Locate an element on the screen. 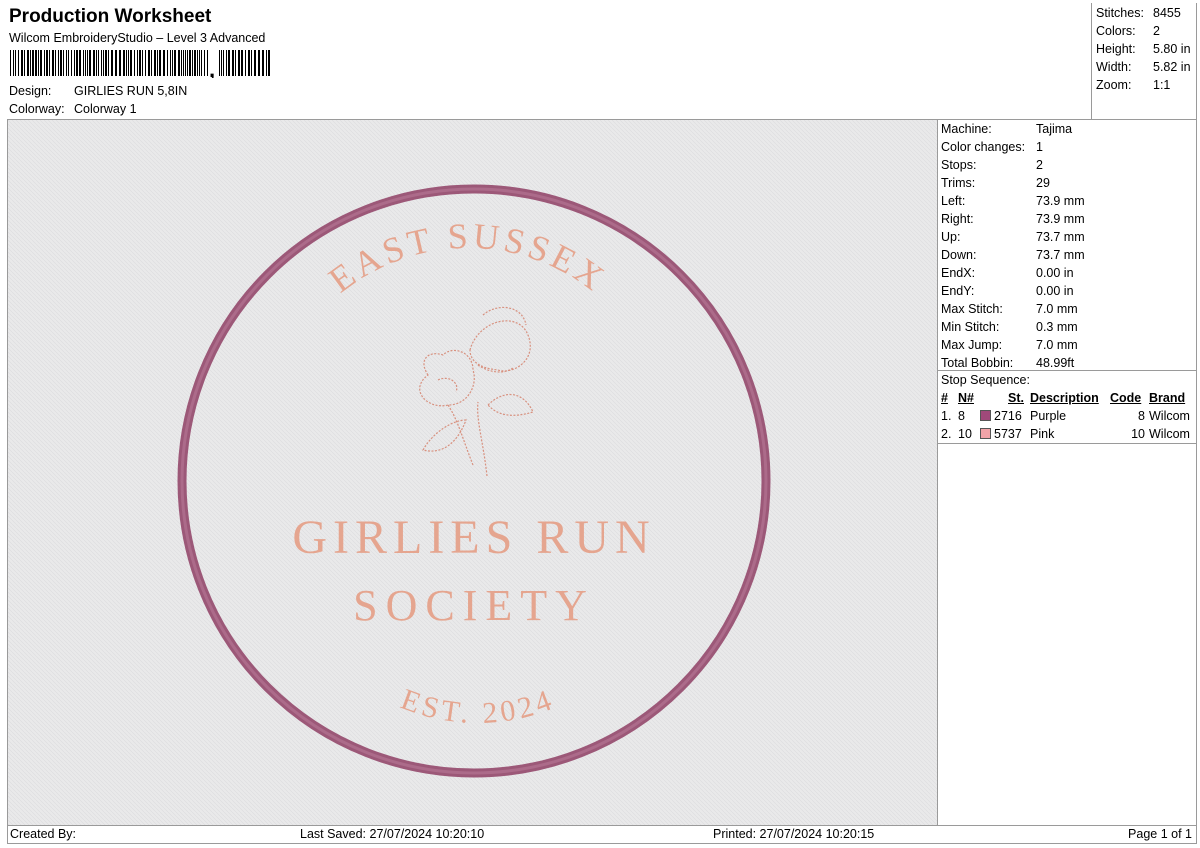 The width and height of the screenshot is (1200, 848). machine-info-value: Tajima is located at coordinates (1054, 129).